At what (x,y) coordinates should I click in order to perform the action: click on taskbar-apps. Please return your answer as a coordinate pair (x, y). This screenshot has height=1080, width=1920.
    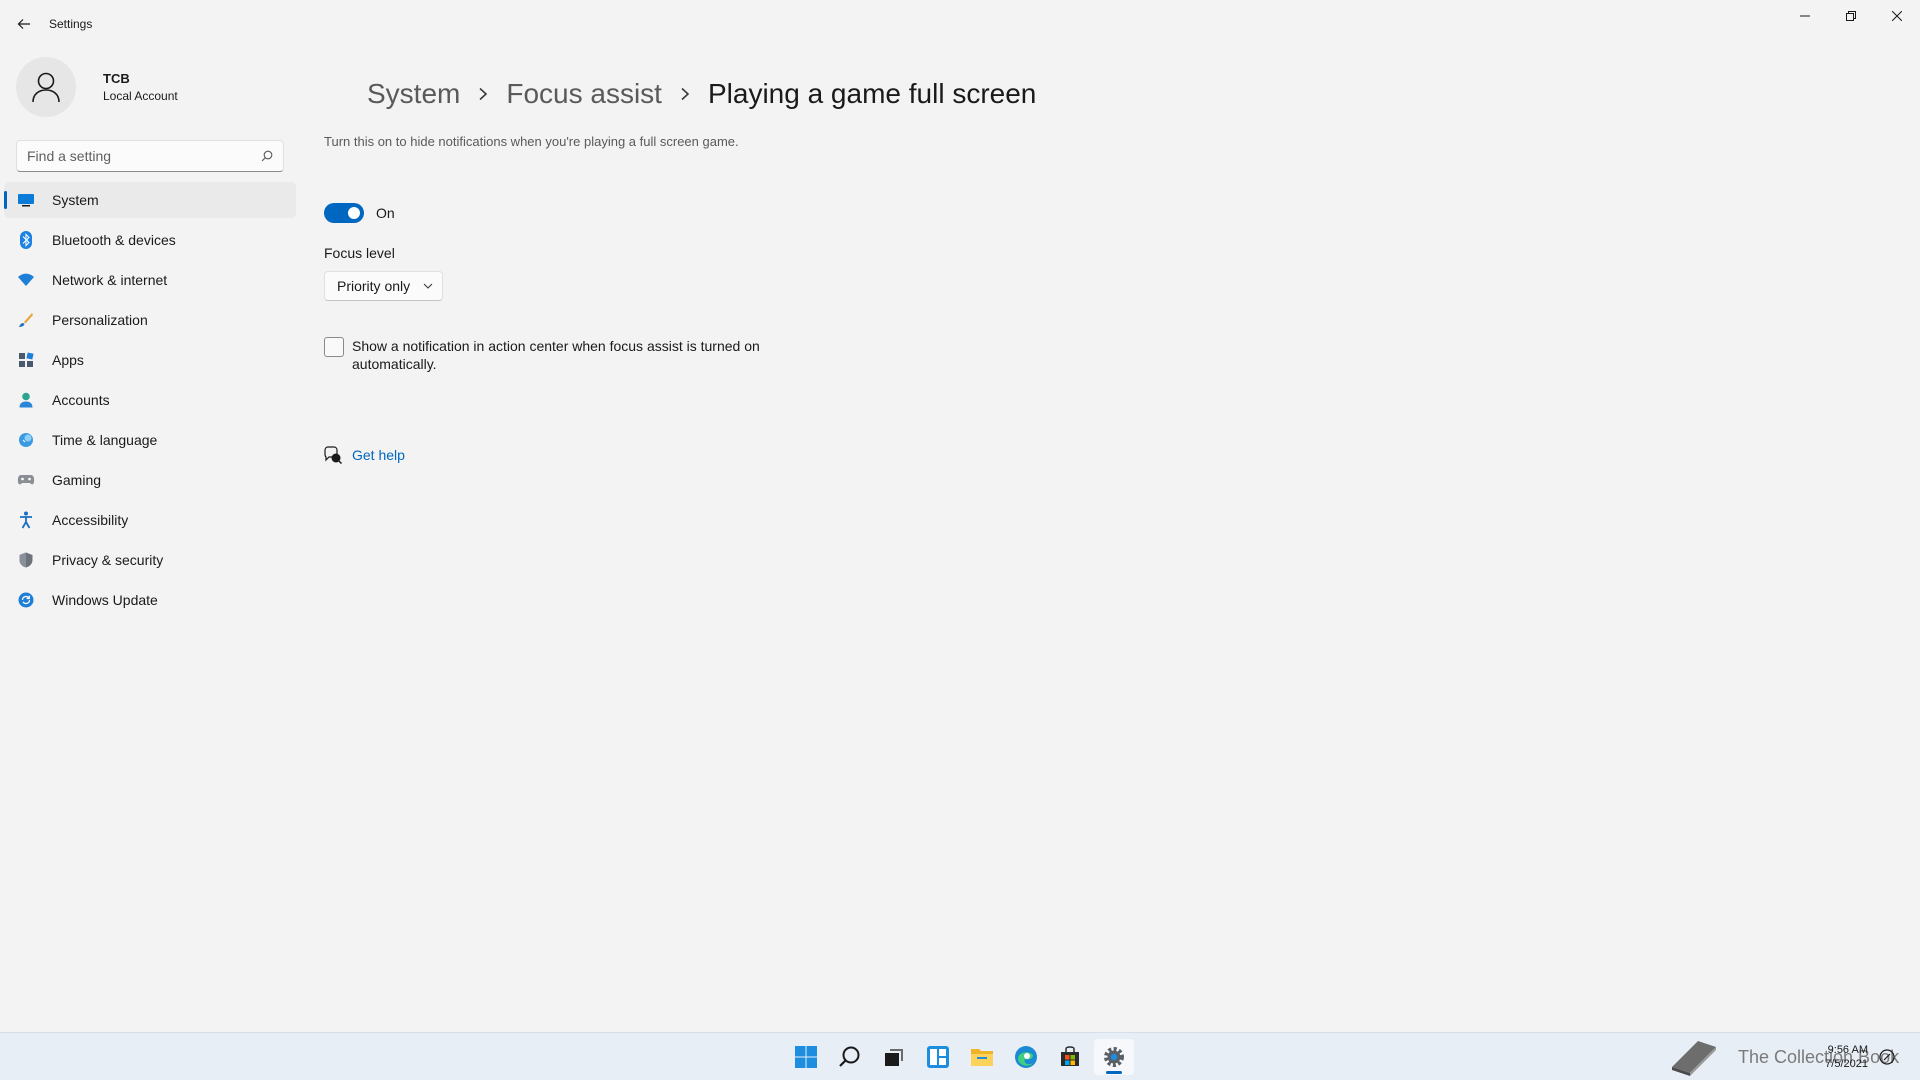
    Looking at the image, I should click on (962, 1057).